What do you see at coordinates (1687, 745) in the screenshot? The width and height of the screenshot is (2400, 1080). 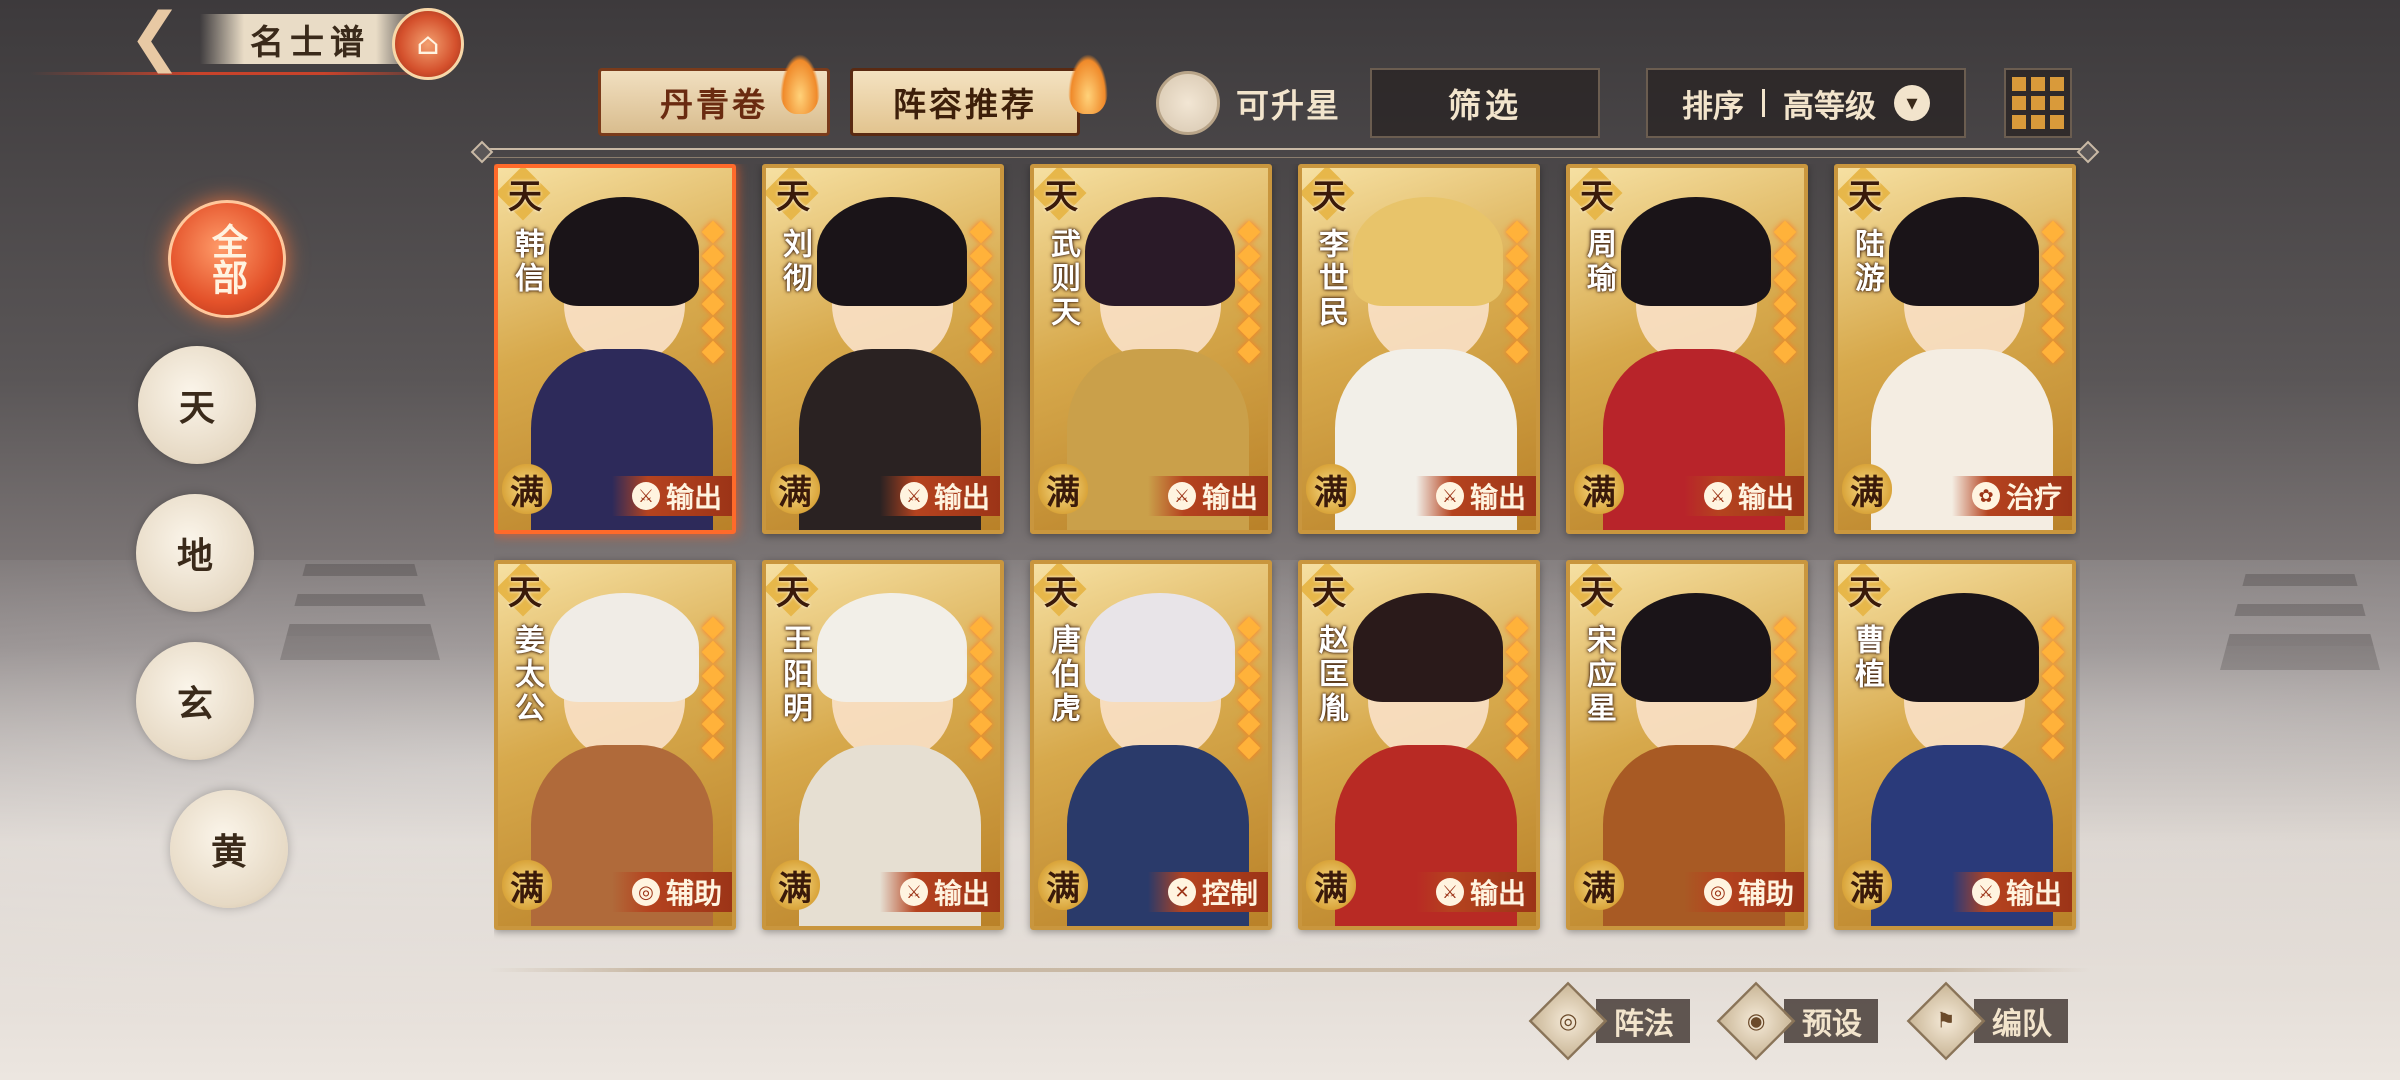 I see `hero-card: 天宋应星满 ◎ 辅助` at bounding box center [1687, 745].